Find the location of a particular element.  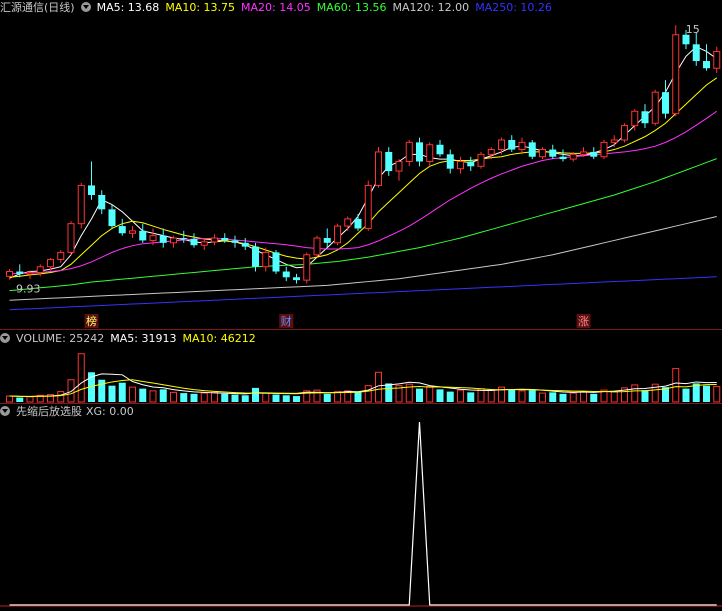

volume-ma-line-ma10 is located at coordinates (363, 388).